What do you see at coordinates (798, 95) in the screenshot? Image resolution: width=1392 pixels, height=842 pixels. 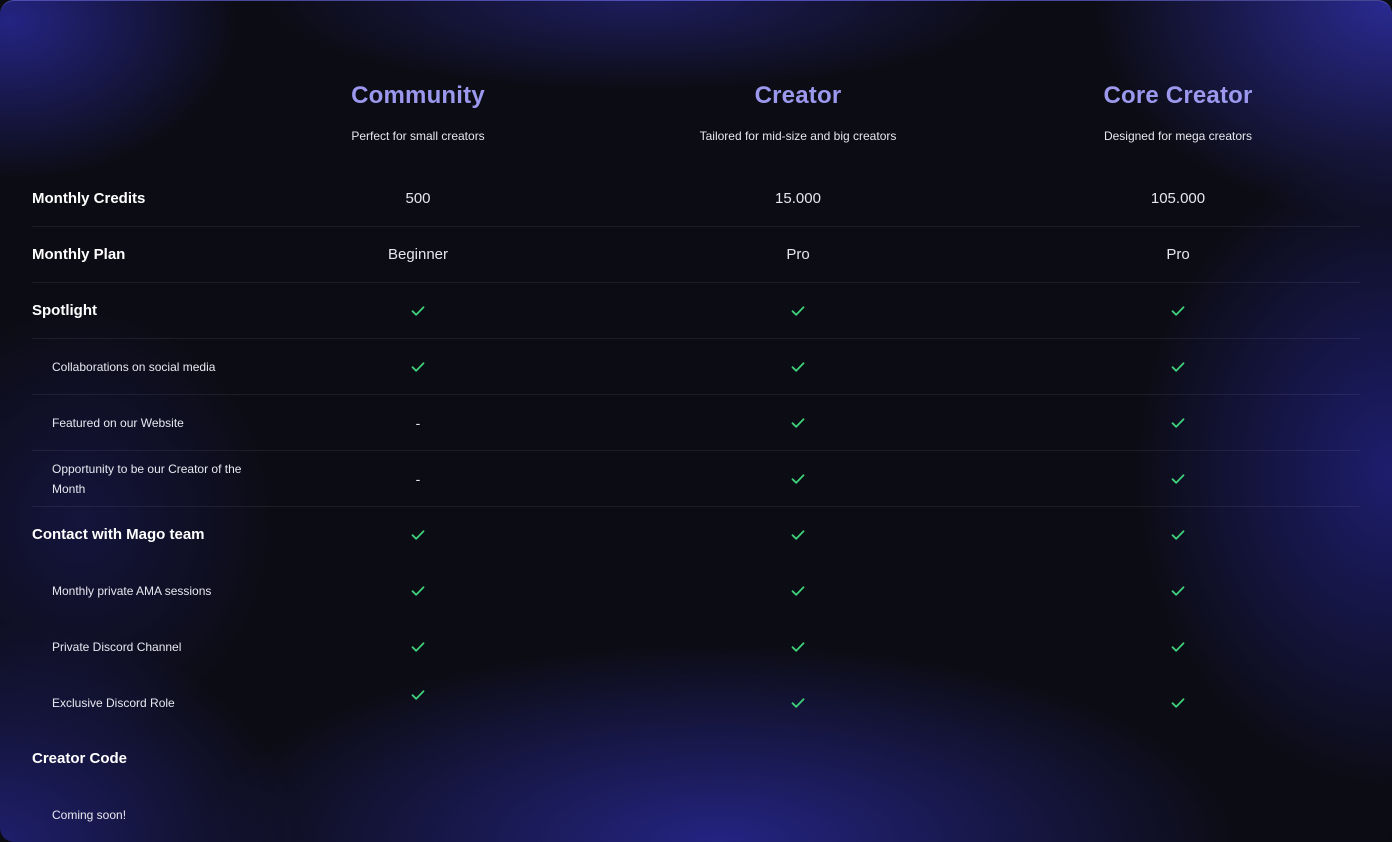 I see `plan-name: Creator` at bounding box center [798, 95].